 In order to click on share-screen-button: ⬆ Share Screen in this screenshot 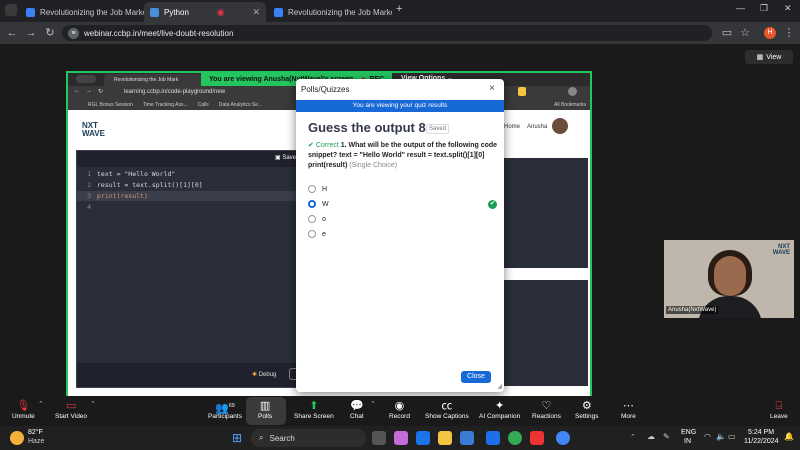, I will do `click(314, 409)`.